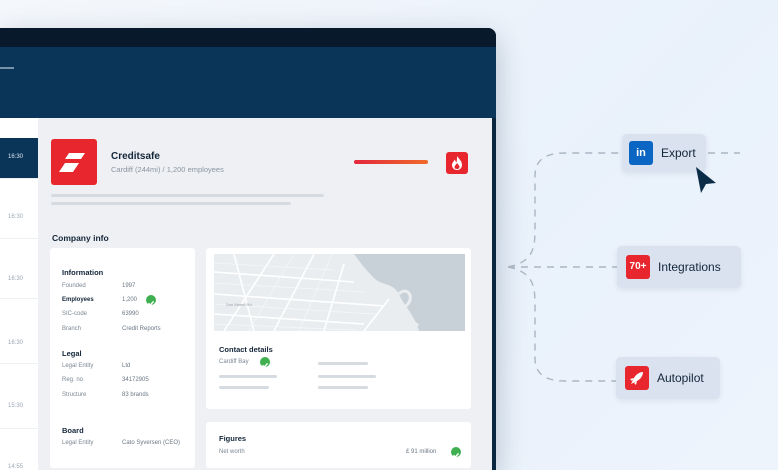  Describe the element at coordinates (641, 153) in the screenshot. I see `linkedin-icon: in` at that location.